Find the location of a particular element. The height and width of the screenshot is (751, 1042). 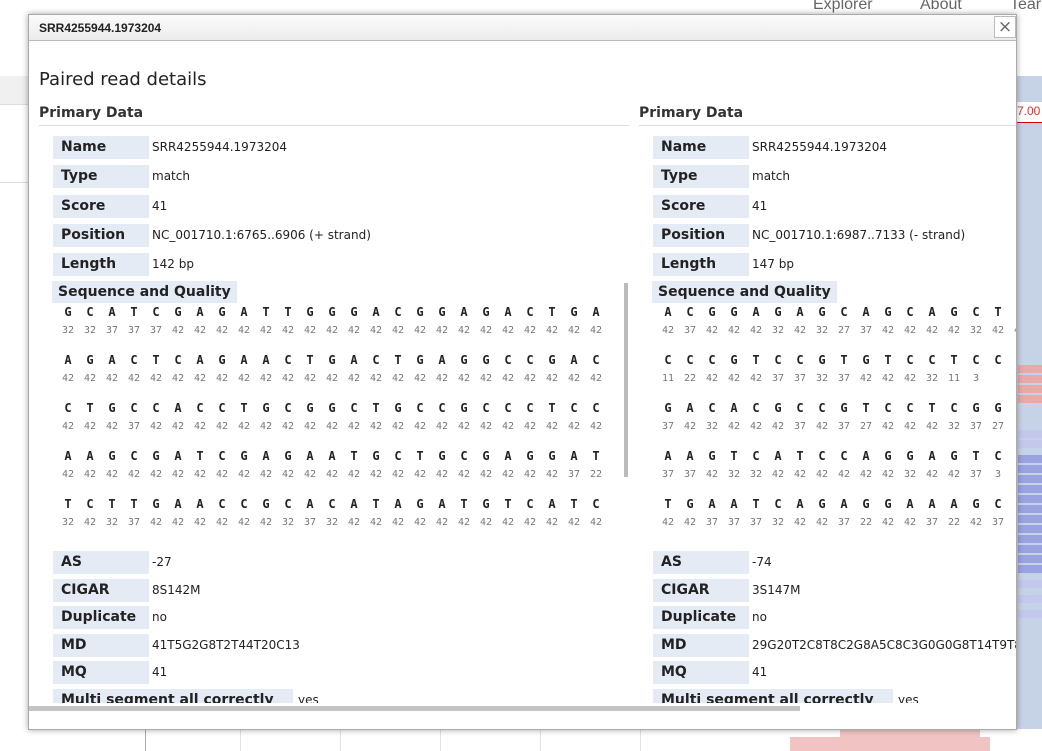

left-panel is located at coordinates (14, 402).